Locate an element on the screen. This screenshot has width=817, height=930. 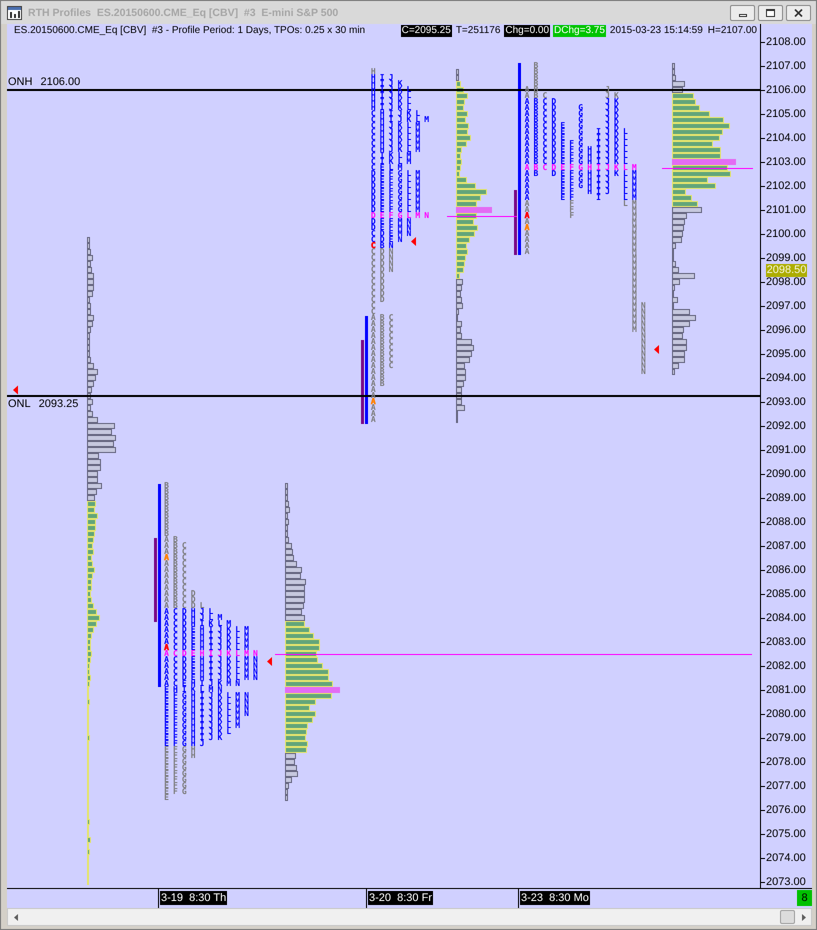
price-label: 2075.00 is located at coordinates (786, 834).